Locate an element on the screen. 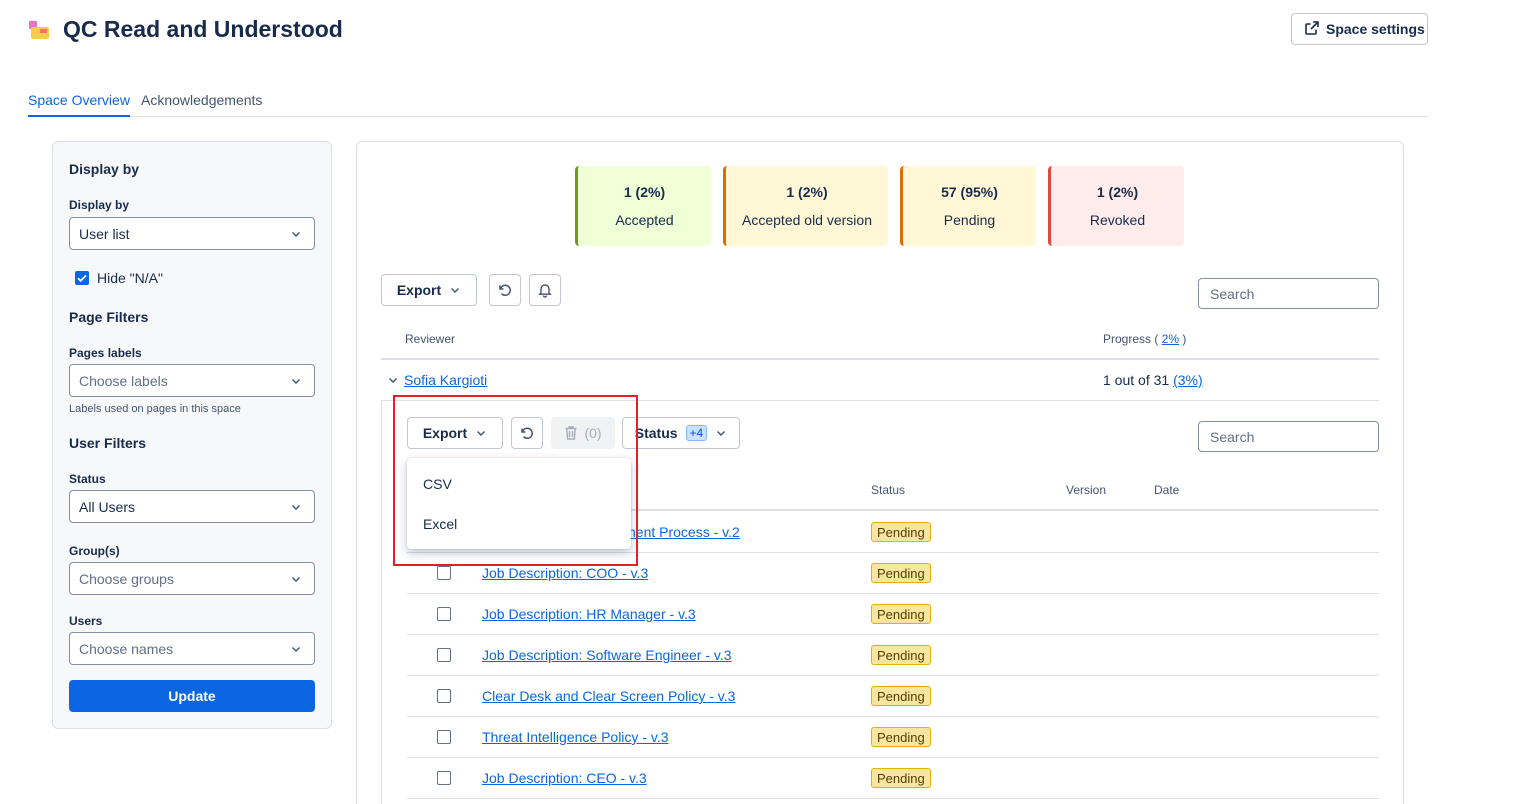 The height and width of the screenshot is (804, 1516). check-icon is located at coordinates (82, 278).